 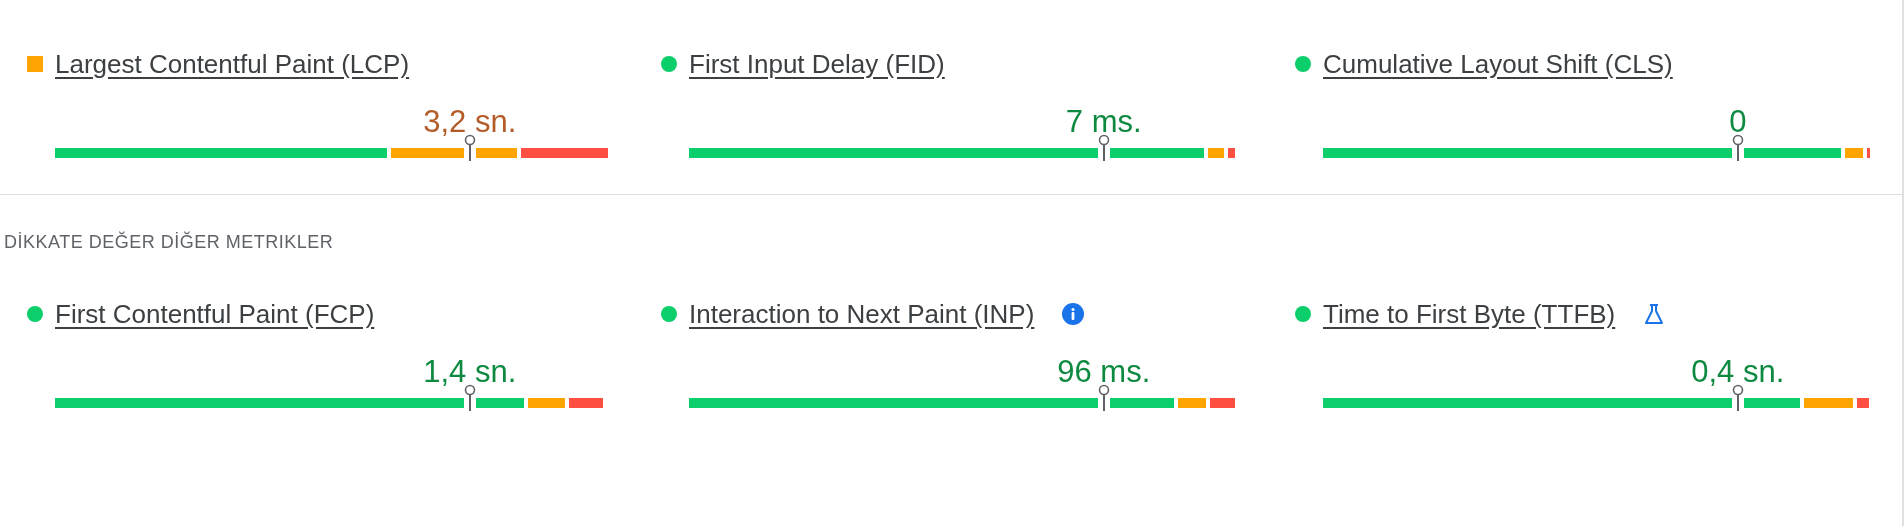 I want to click on section-heading: DİKKATE DEĞER DİĞER METRIKLER, so click(x=169, y=242).